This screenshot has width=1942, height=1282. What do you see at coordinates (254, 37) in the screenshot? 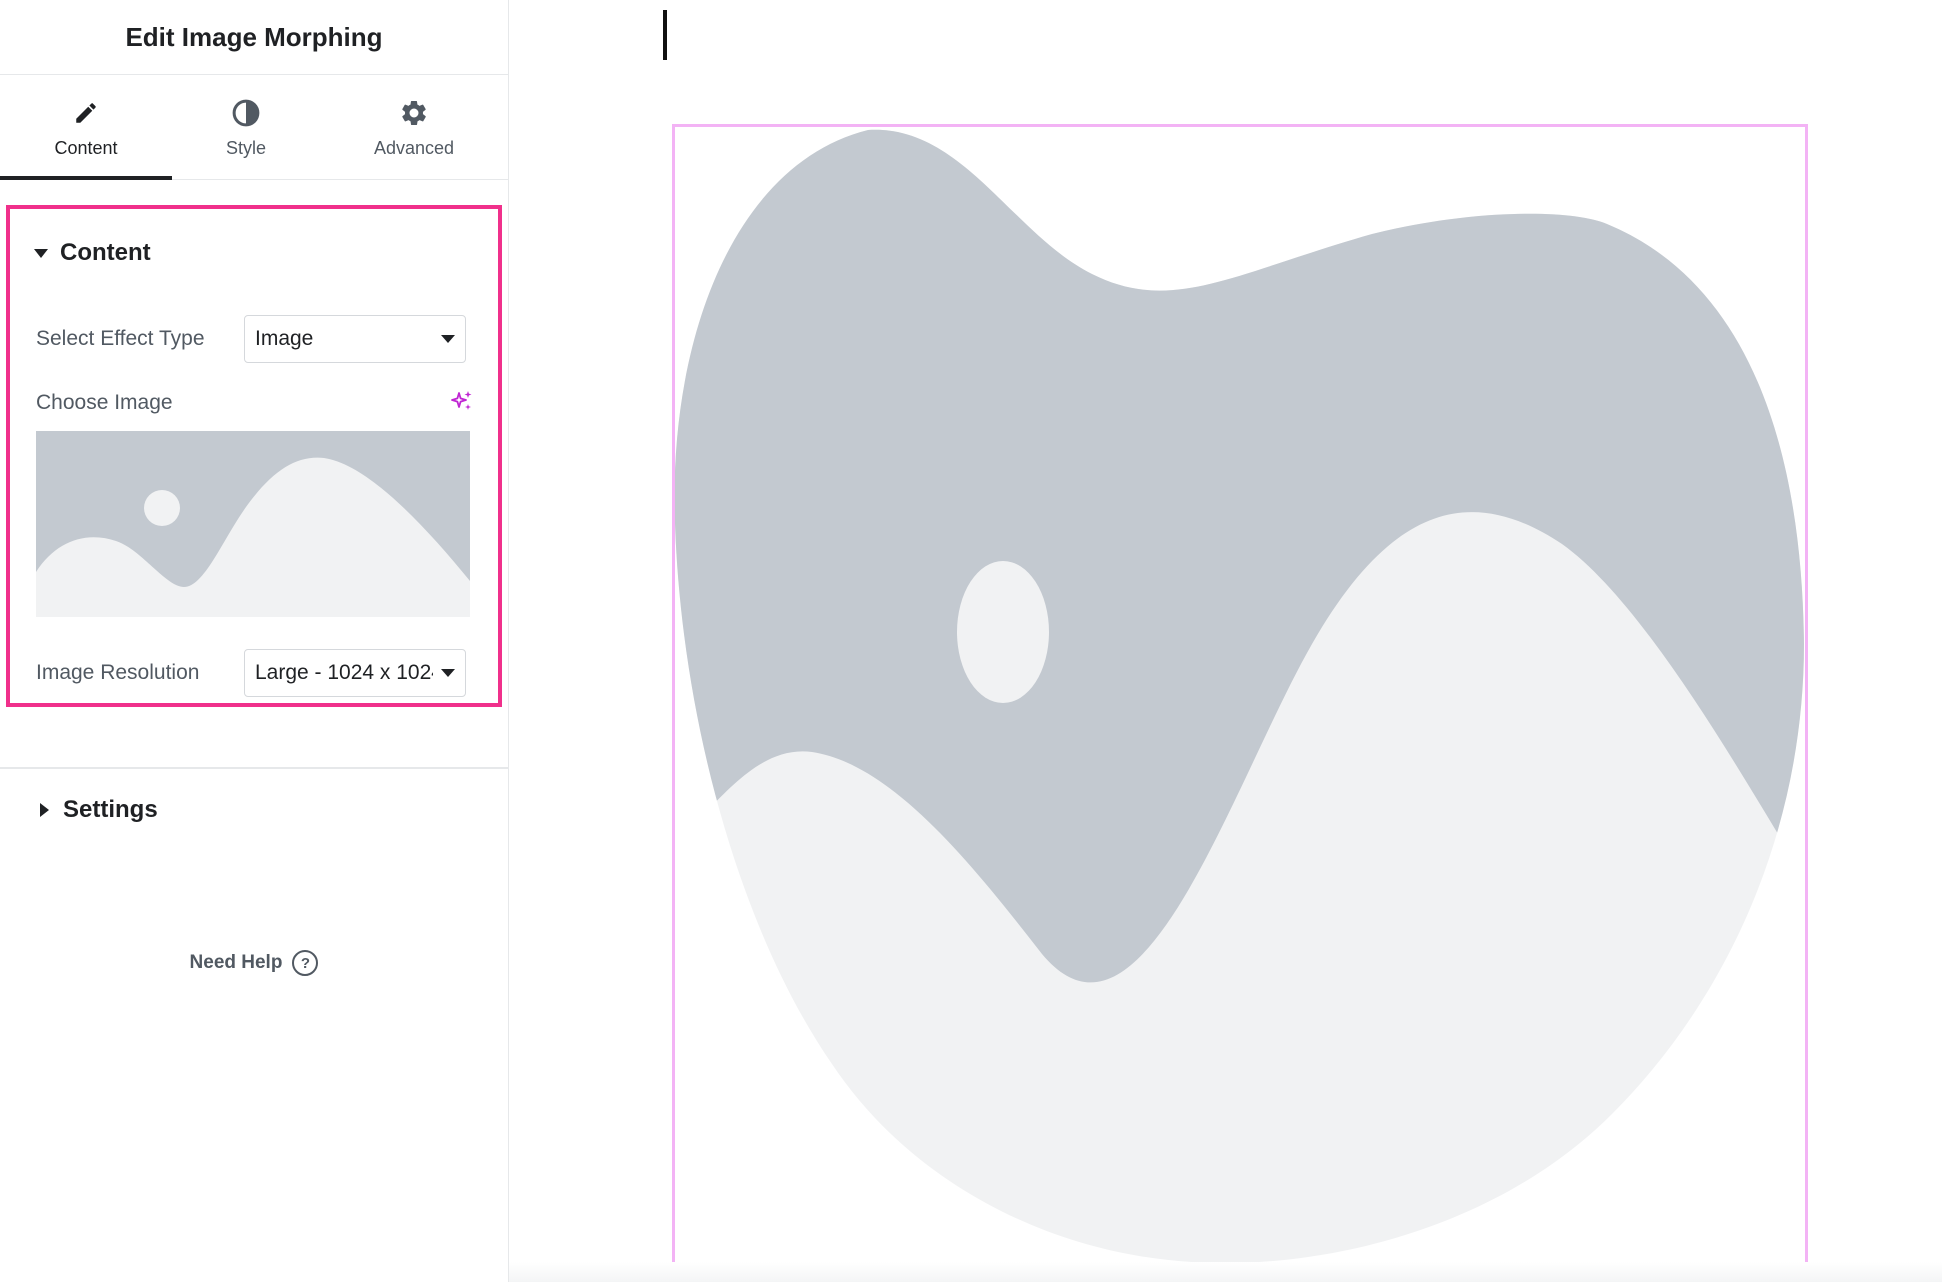
I see `panel-title: Edit Image Morphing` at bounding box center [254, 37].